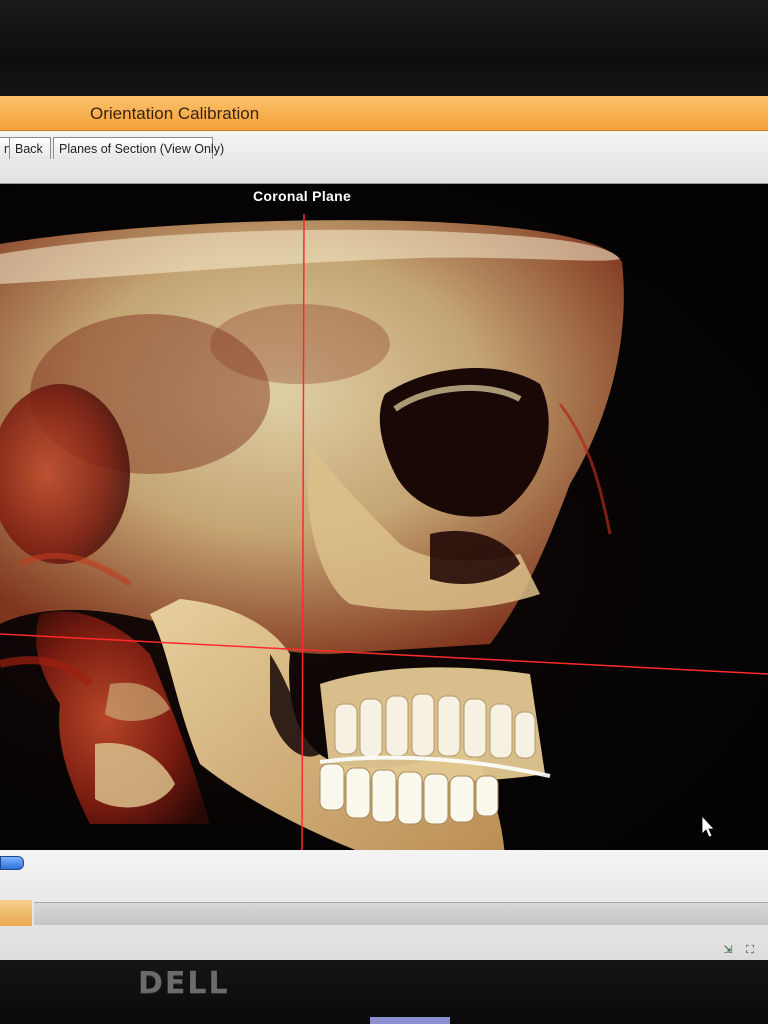 This screenshot has height=1024, width=768. Describe the element at coordinates (384, 50) in the screenshot. I see `monitor-bezel-top` at that location.